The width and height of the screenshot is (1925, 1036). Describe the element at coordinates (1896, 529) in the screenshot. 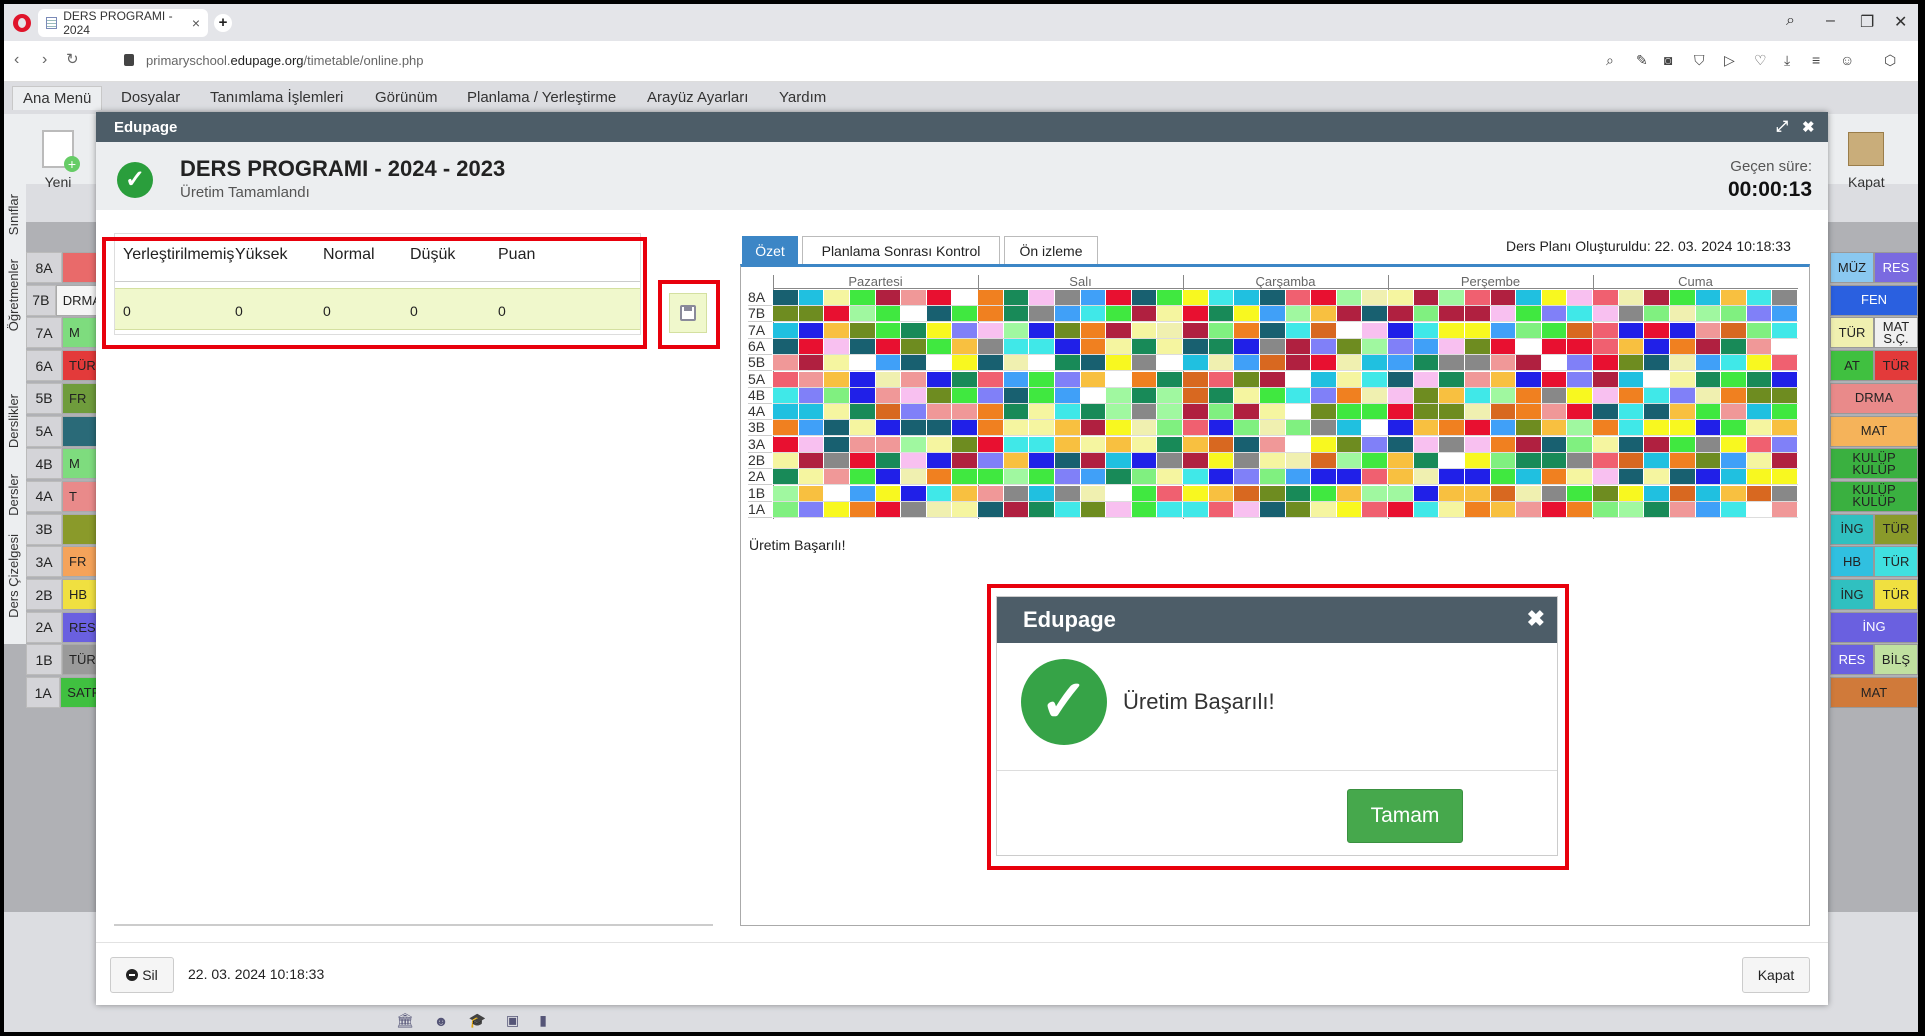

I see `bg-lesson-cell: TÜR` at that location.